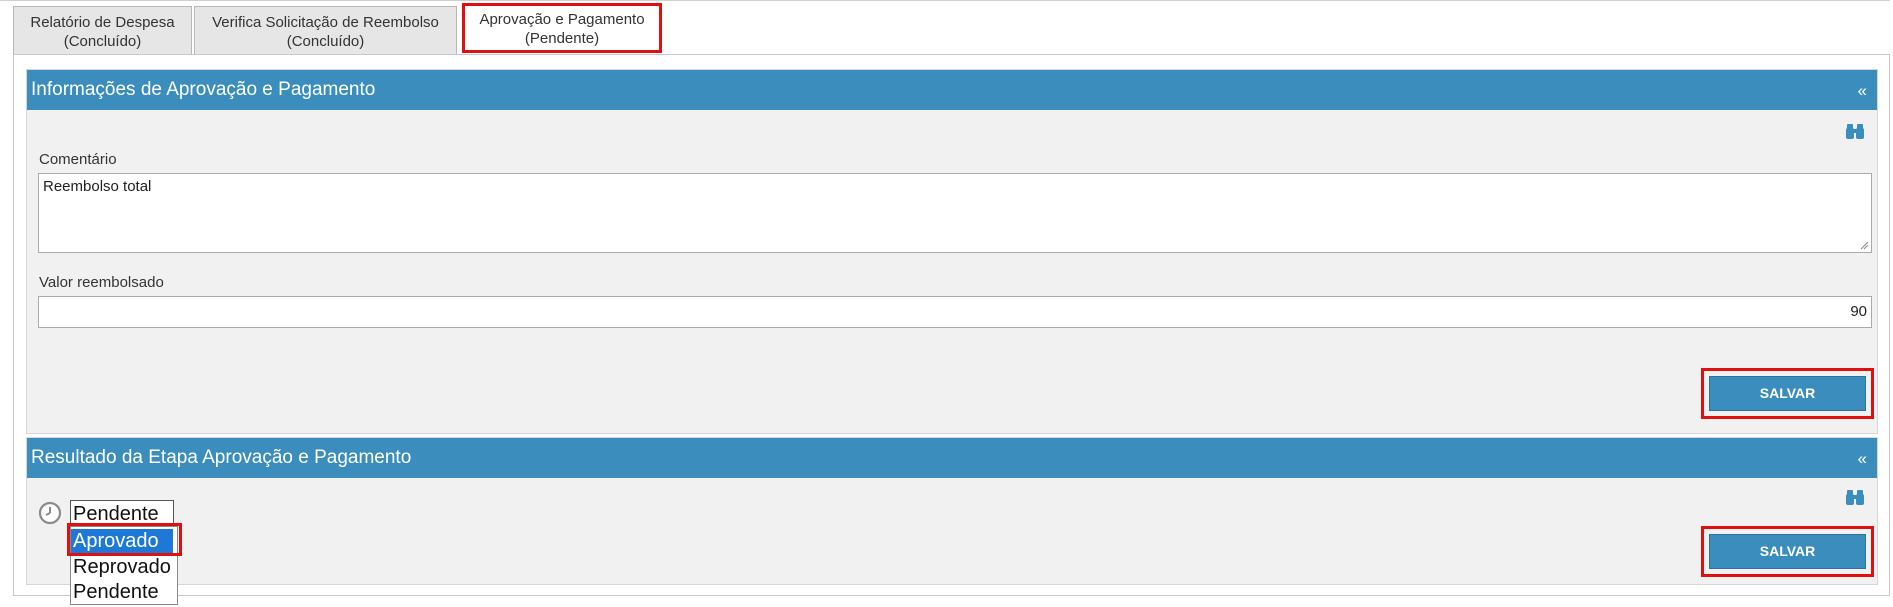  What do you see at coordinates (101, 282) in the screenshot?
I see `amount-label: Valor reembolsado` at bounding box center [101, 282].